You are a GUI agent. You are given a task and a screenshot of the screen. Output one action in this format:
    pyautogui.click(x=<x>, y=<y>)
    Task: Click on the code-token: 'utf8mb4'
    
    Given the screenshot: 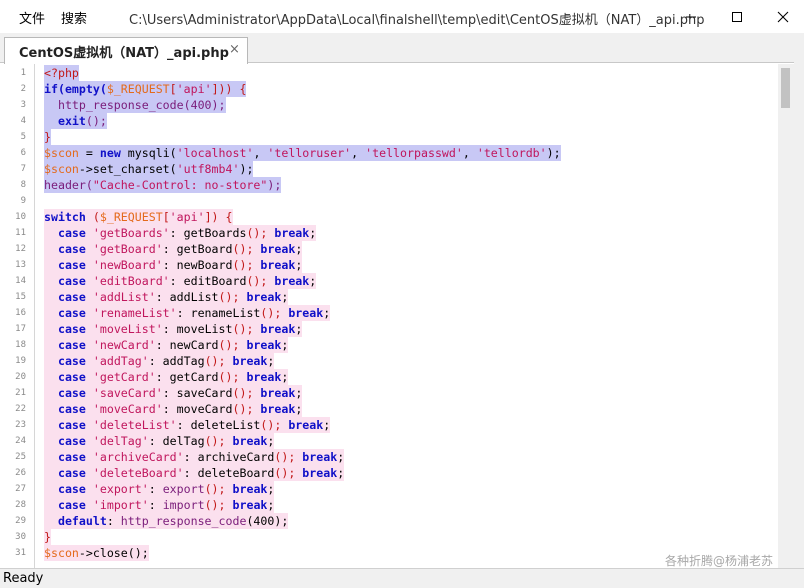 What is the action you would take?
    pyautogui.click(x=208, y=169)
    